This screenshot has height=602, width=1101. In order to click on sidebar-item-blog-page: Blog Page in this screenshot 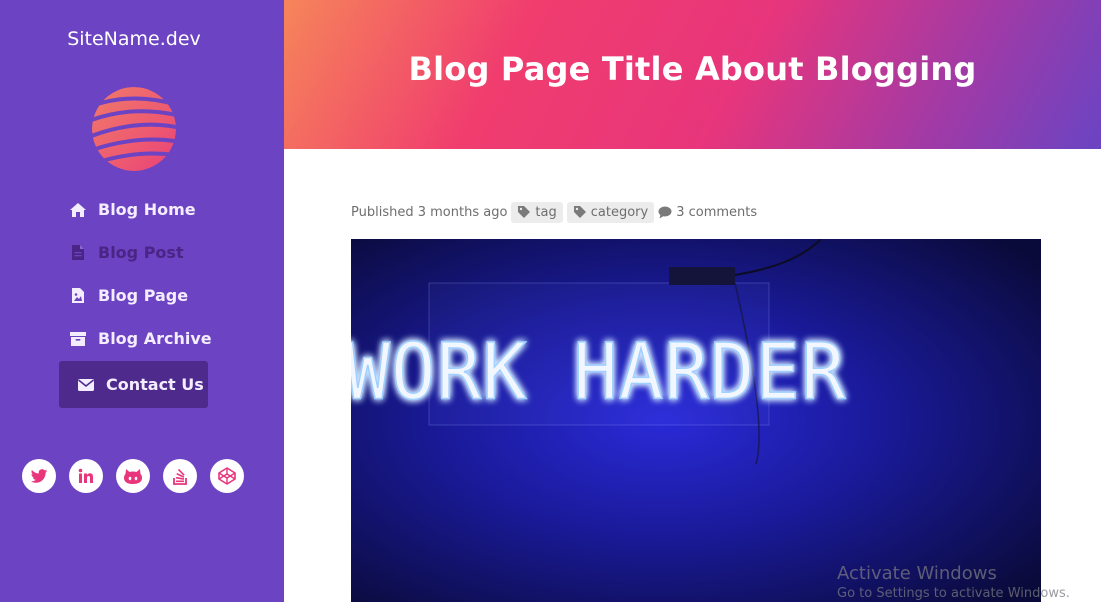, I will do `click(139, 295)`.